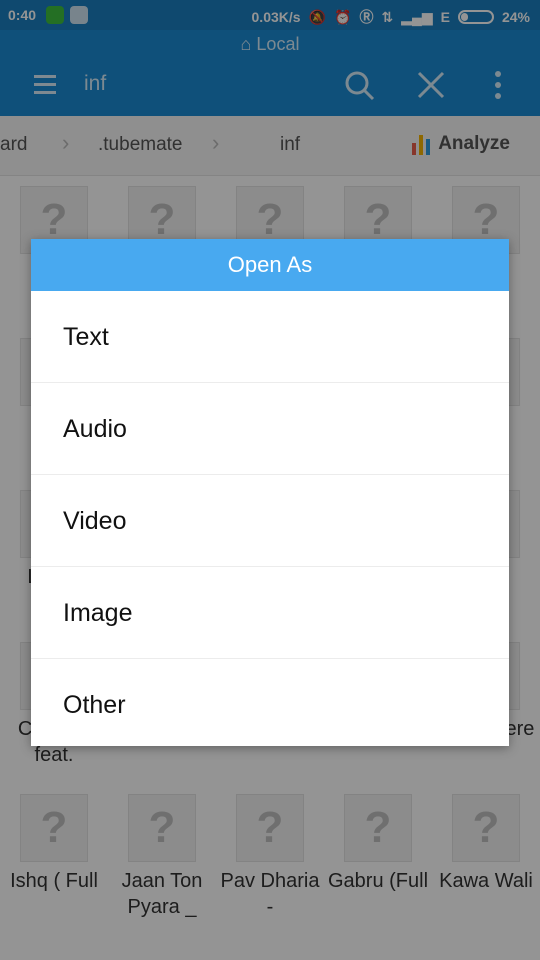  I want to click on option-text: Text, so click(270, 337).